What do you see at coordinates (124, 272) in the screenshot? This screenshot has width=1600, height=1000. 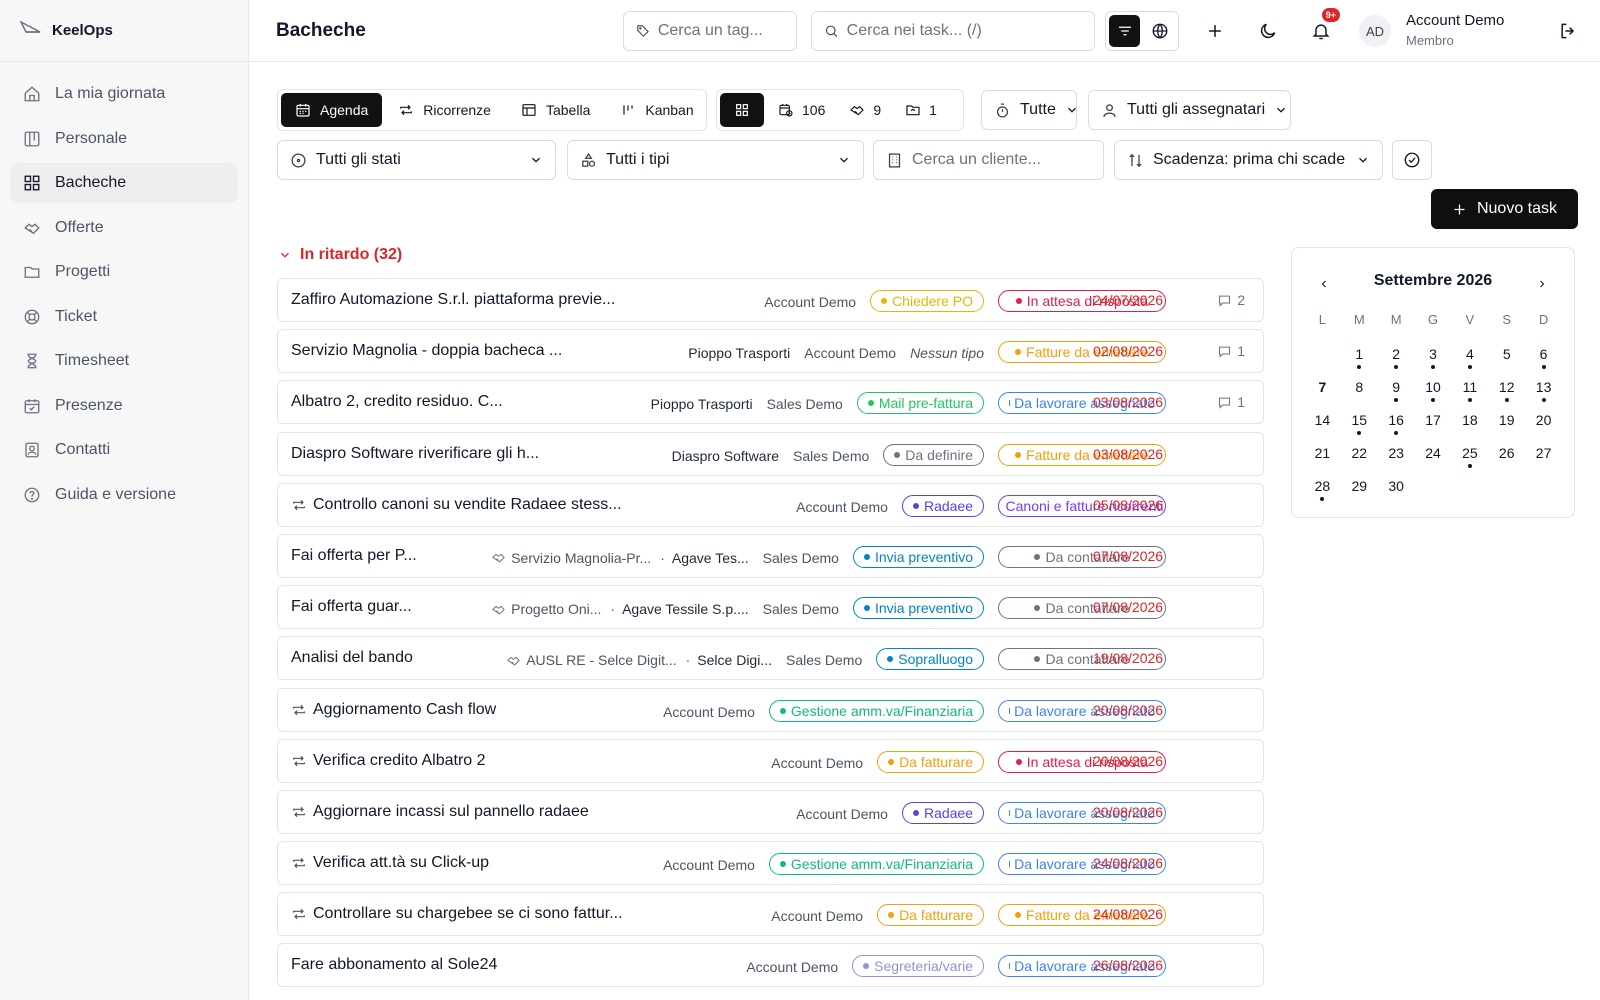 I see `sidebar-item-progetti: Progetti` at bounding box center [124, 272].